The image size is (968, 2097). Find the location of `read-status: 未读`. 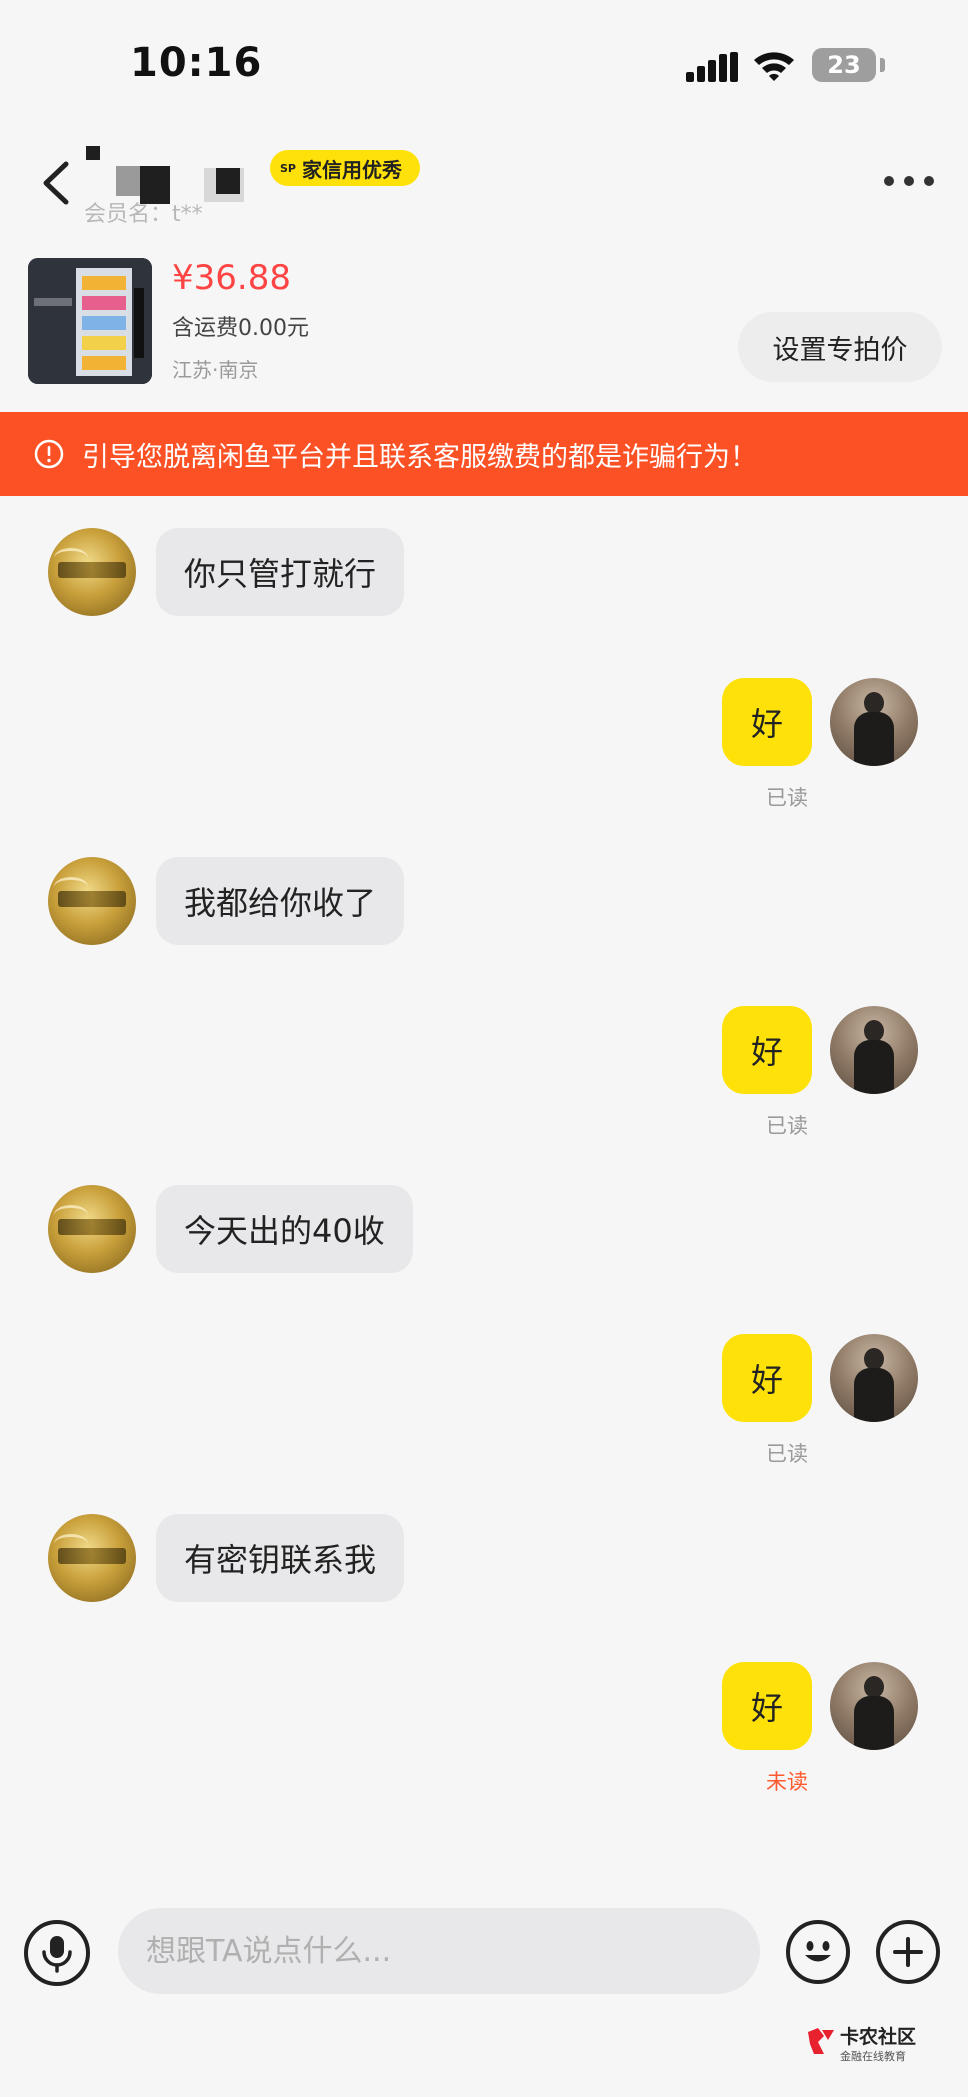

read-status: 未读 is located at coordinates (787, 1782).